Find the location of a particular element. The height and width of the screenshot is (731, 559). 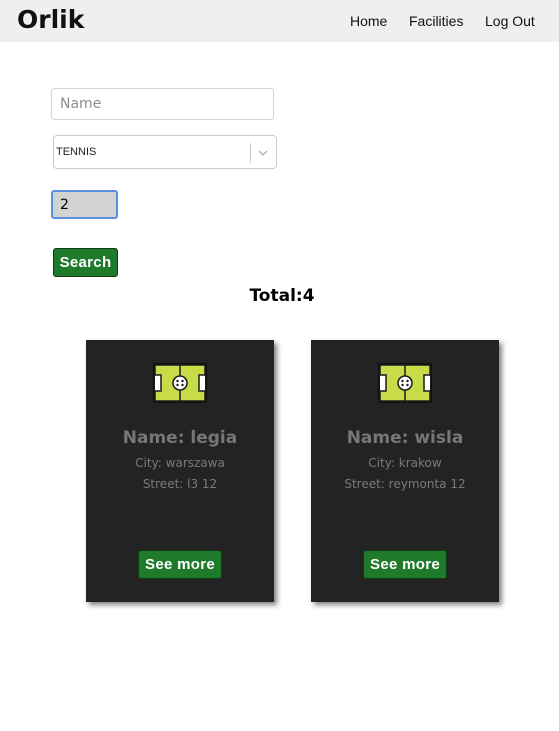

nav-link-home: Home is located at coordinates (368, 21).